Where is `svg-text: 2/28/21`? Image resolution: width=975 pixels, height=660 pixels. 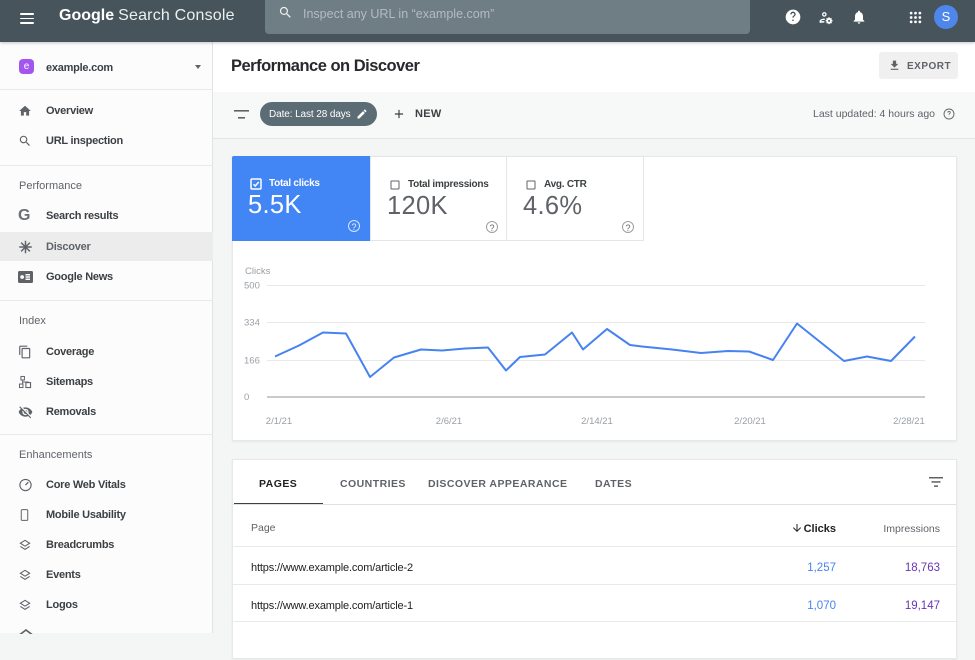 svg-text: 2/28/21 is located at coordinates (909, 421).